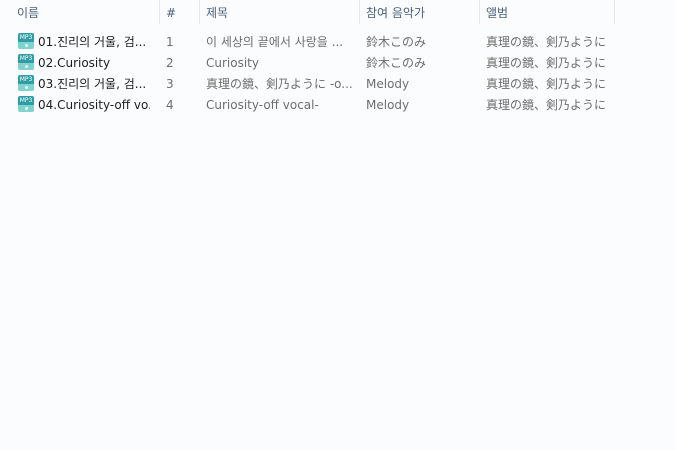 This screenshot has width=675, height=450. What do you see at coordinates (181, 1) in the screenshot?
I see `sort-ascending-icon: ^` at bounding box center [181, 1].